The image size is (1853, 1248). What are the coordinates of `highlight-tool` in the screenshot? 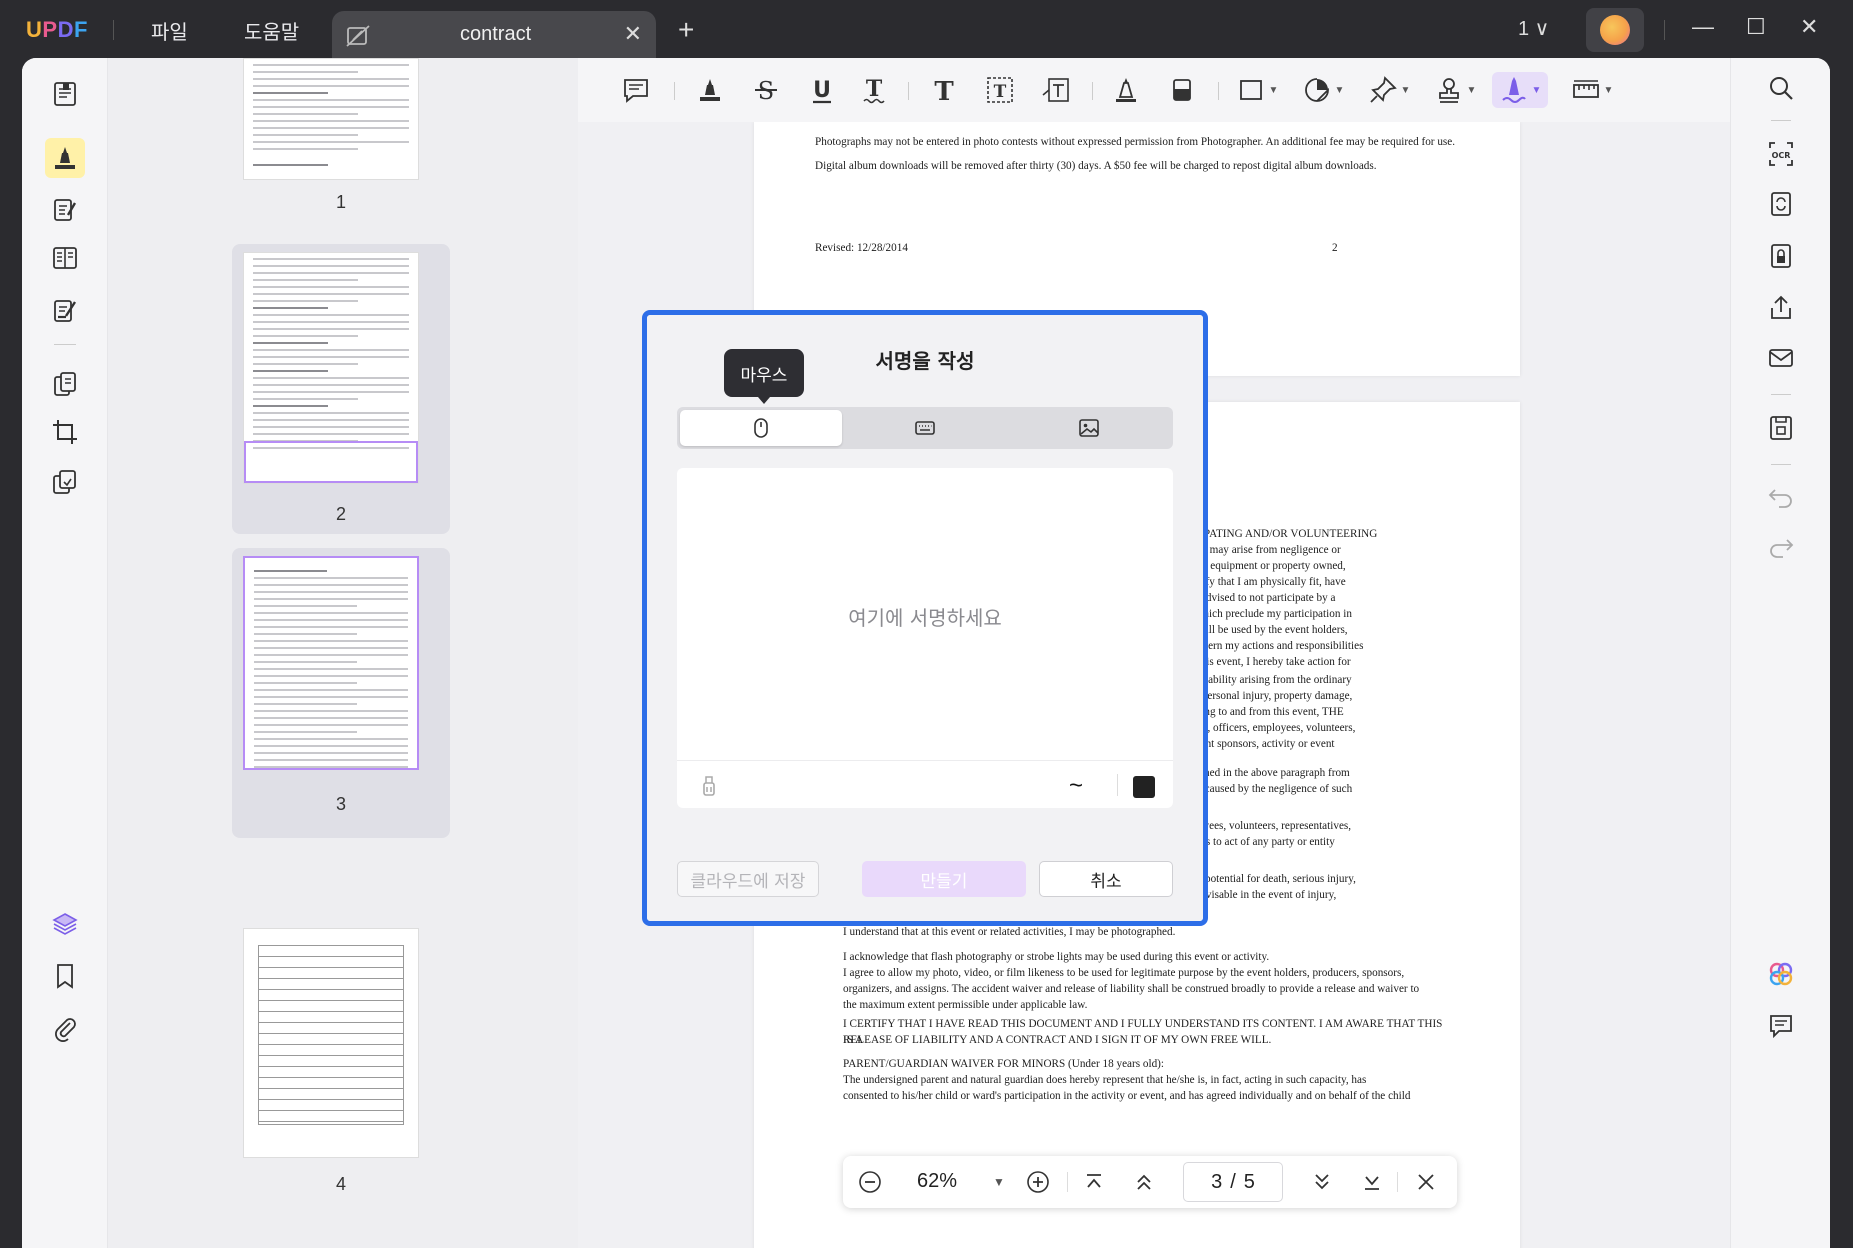 It's located at (710, 90).